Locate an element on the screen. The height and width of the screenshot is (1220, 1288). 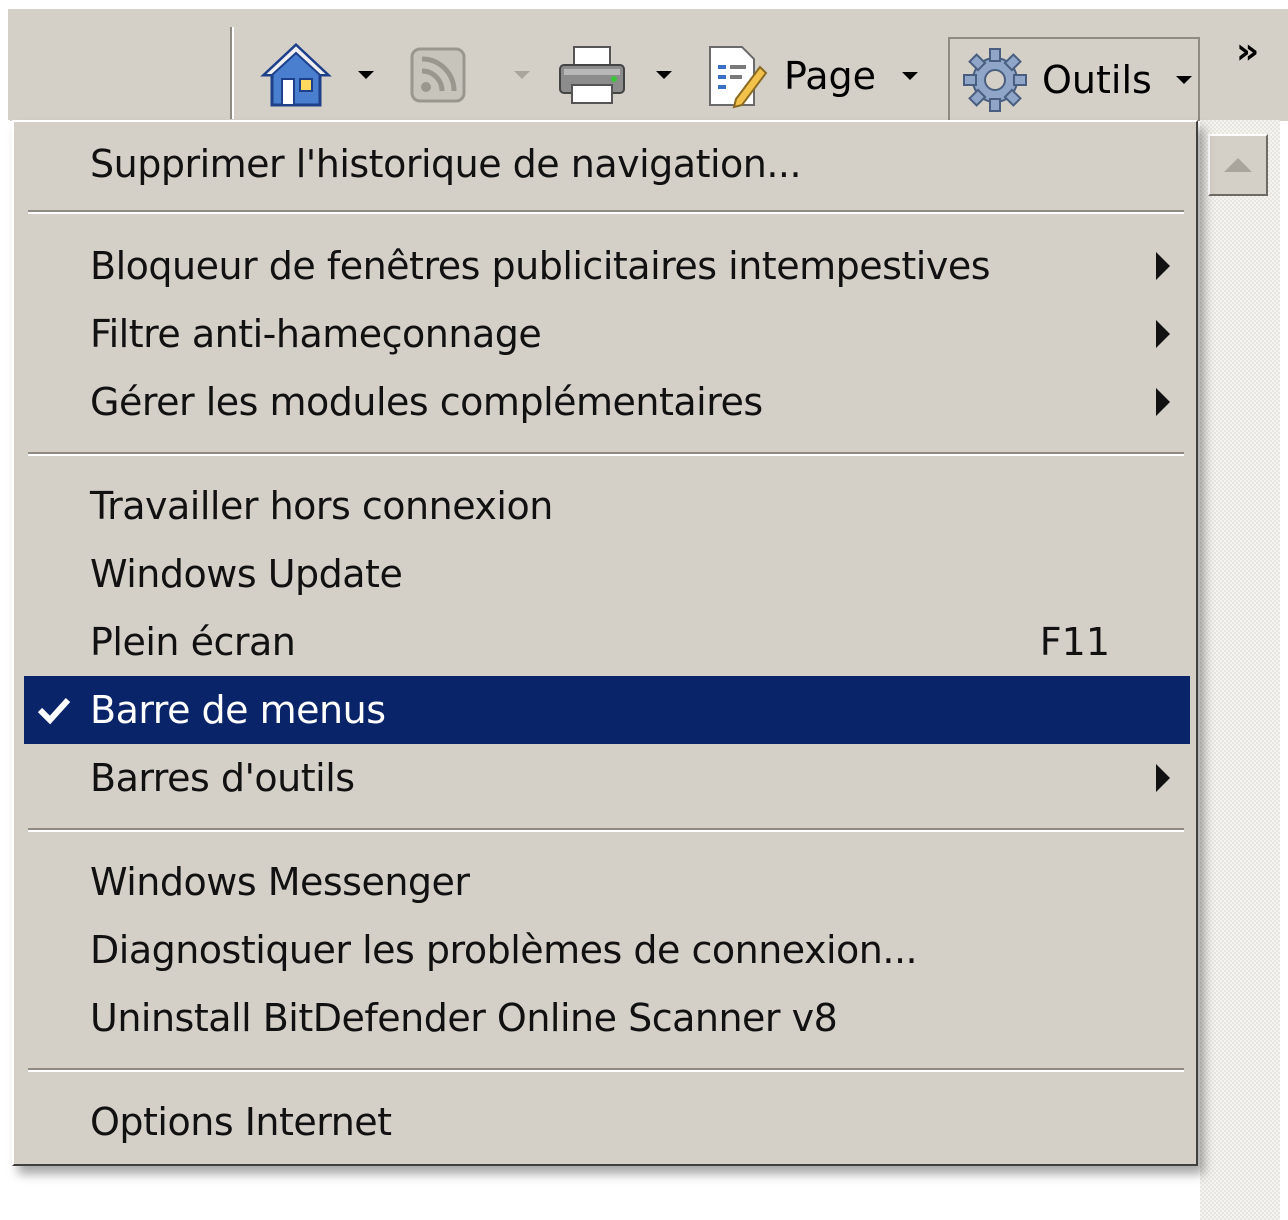
menu-item-internet-options: Options Internet is located at coordinates (607, 1122).